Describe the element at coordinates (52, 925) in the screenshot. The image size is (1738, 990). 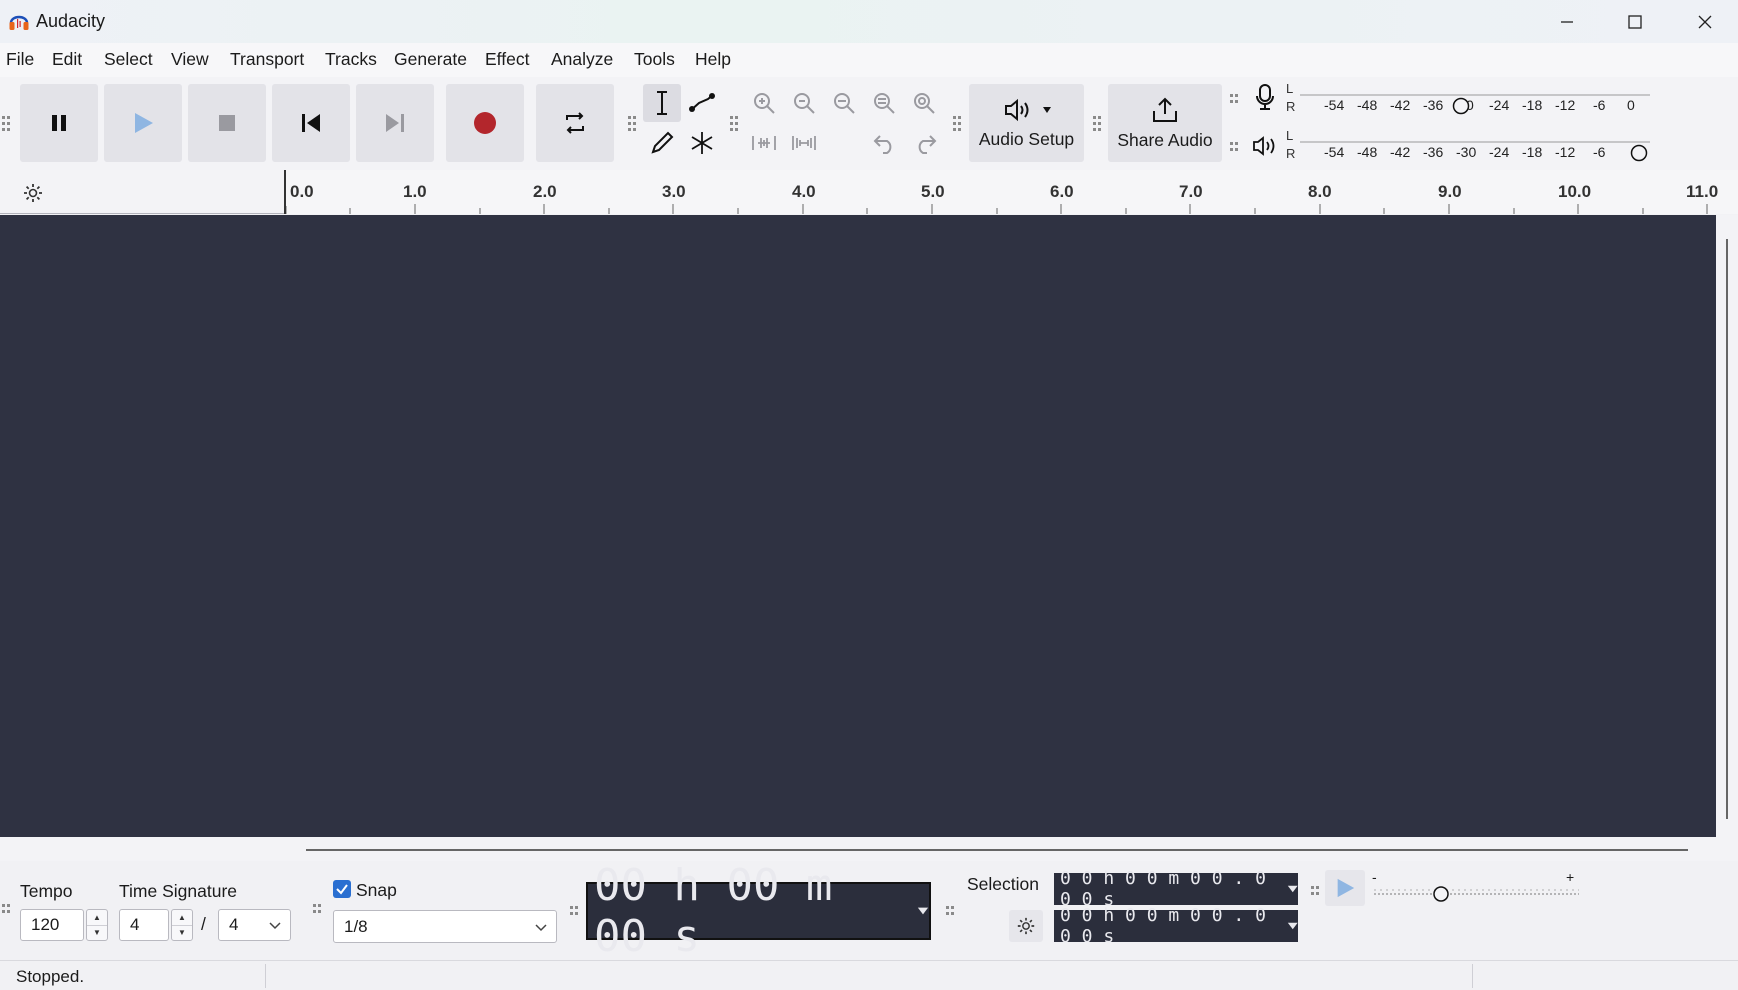
I see `tempo-input: 120` at that location.